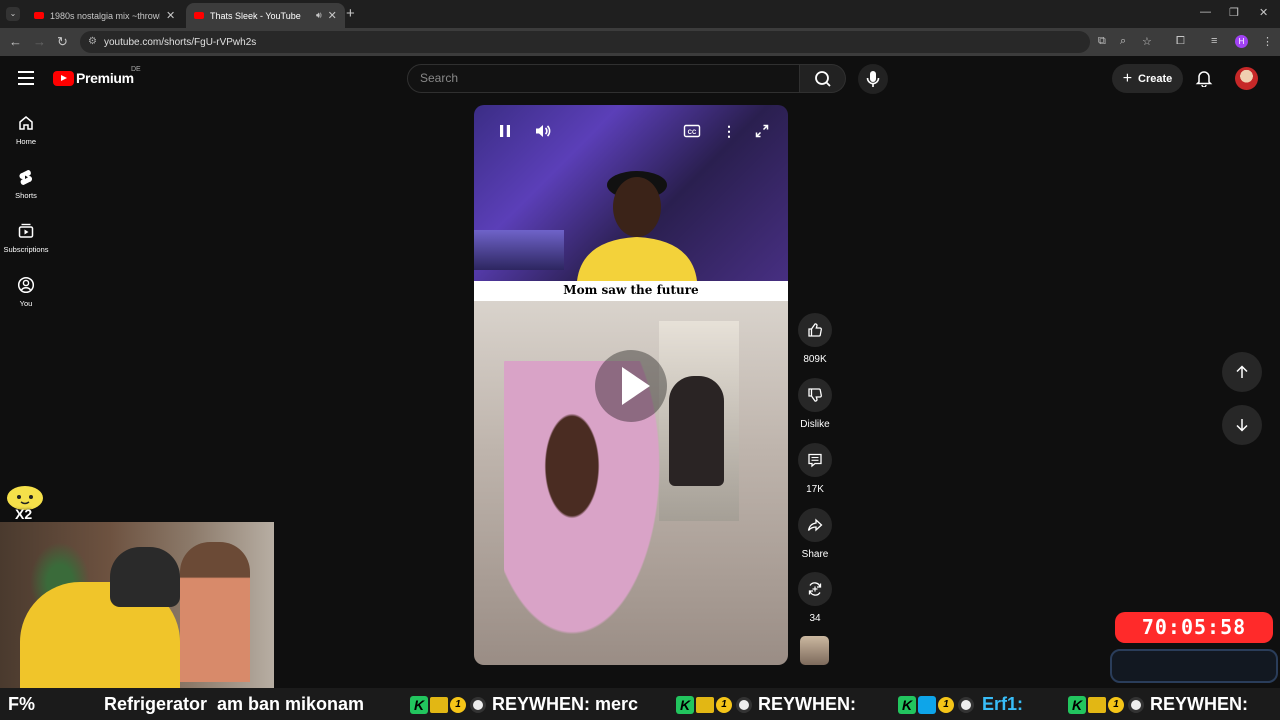 This screenshot has width=1280, height=720. What do you see at coordinates (255, 15) in the screenshot?
I see `tab-title: Thats Sleek - YouTube` at bounding box center [255, 15].